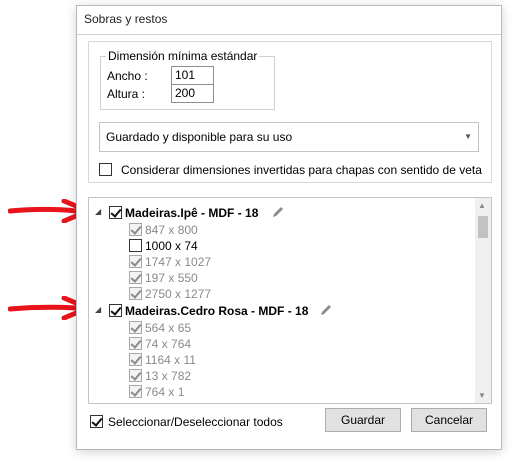 The width and height of the screenshot is (529, 465). I want to click on width-label: Ancho :, so click(127, 76).